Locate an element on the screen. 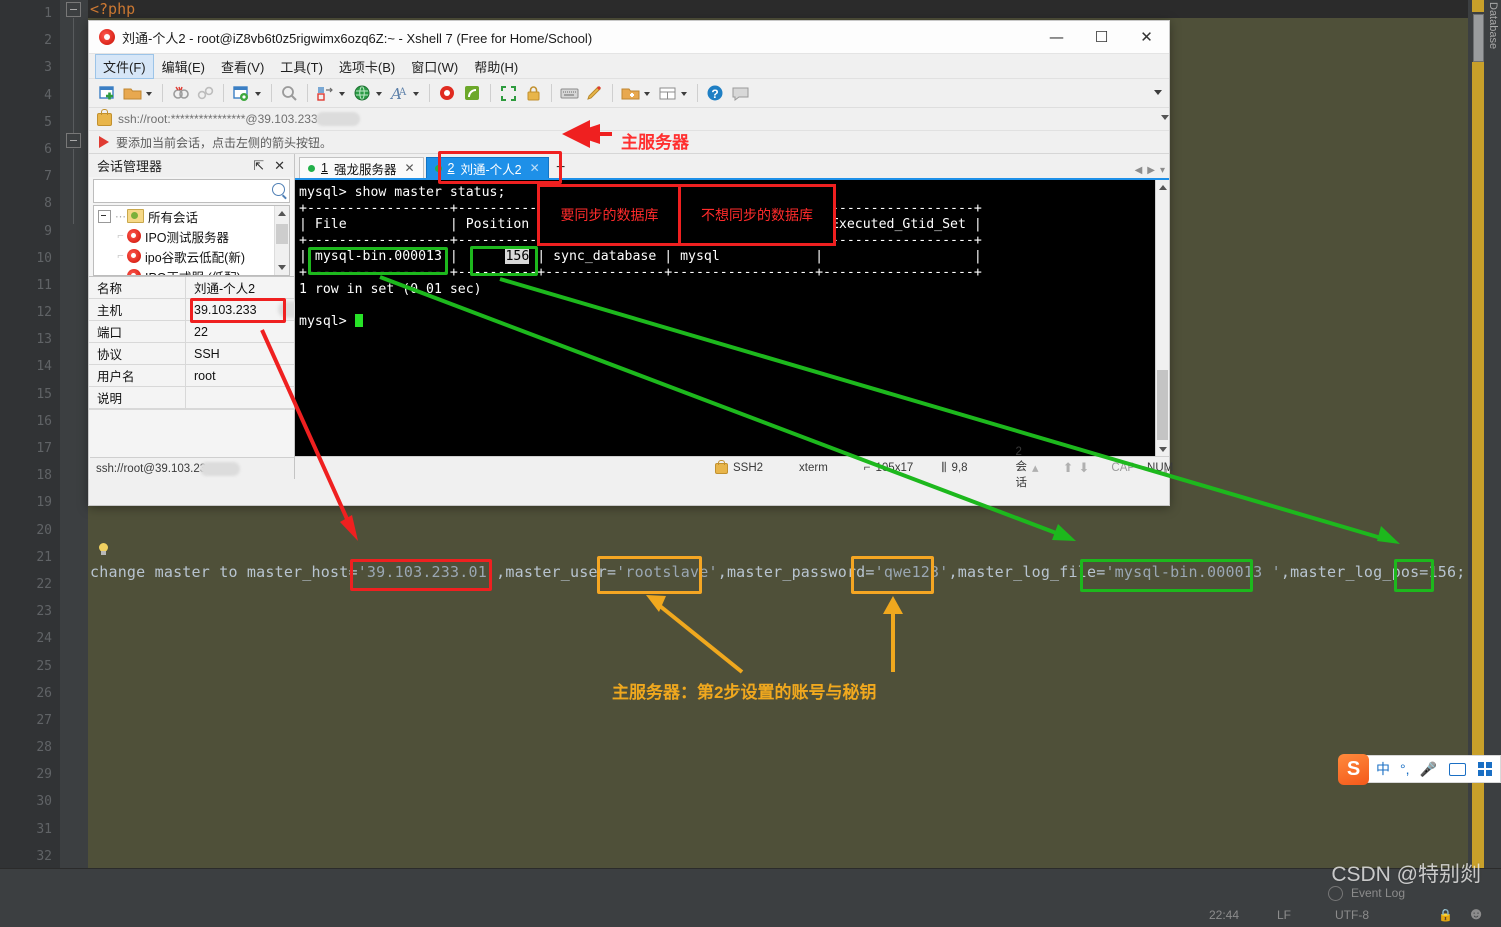 The image size is (1501, 927). tab-close-icon: ✕ is located at coordinates (409, 168).